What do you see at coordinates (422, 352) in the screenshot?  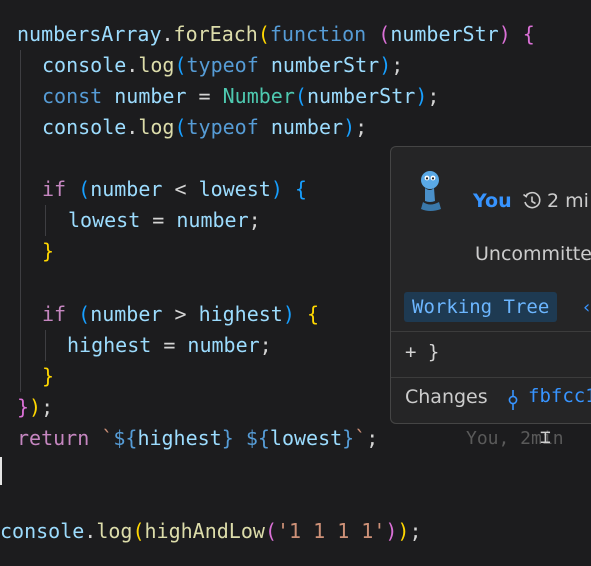 I see `diff-preview: + }` at bounding box center [422, 352].